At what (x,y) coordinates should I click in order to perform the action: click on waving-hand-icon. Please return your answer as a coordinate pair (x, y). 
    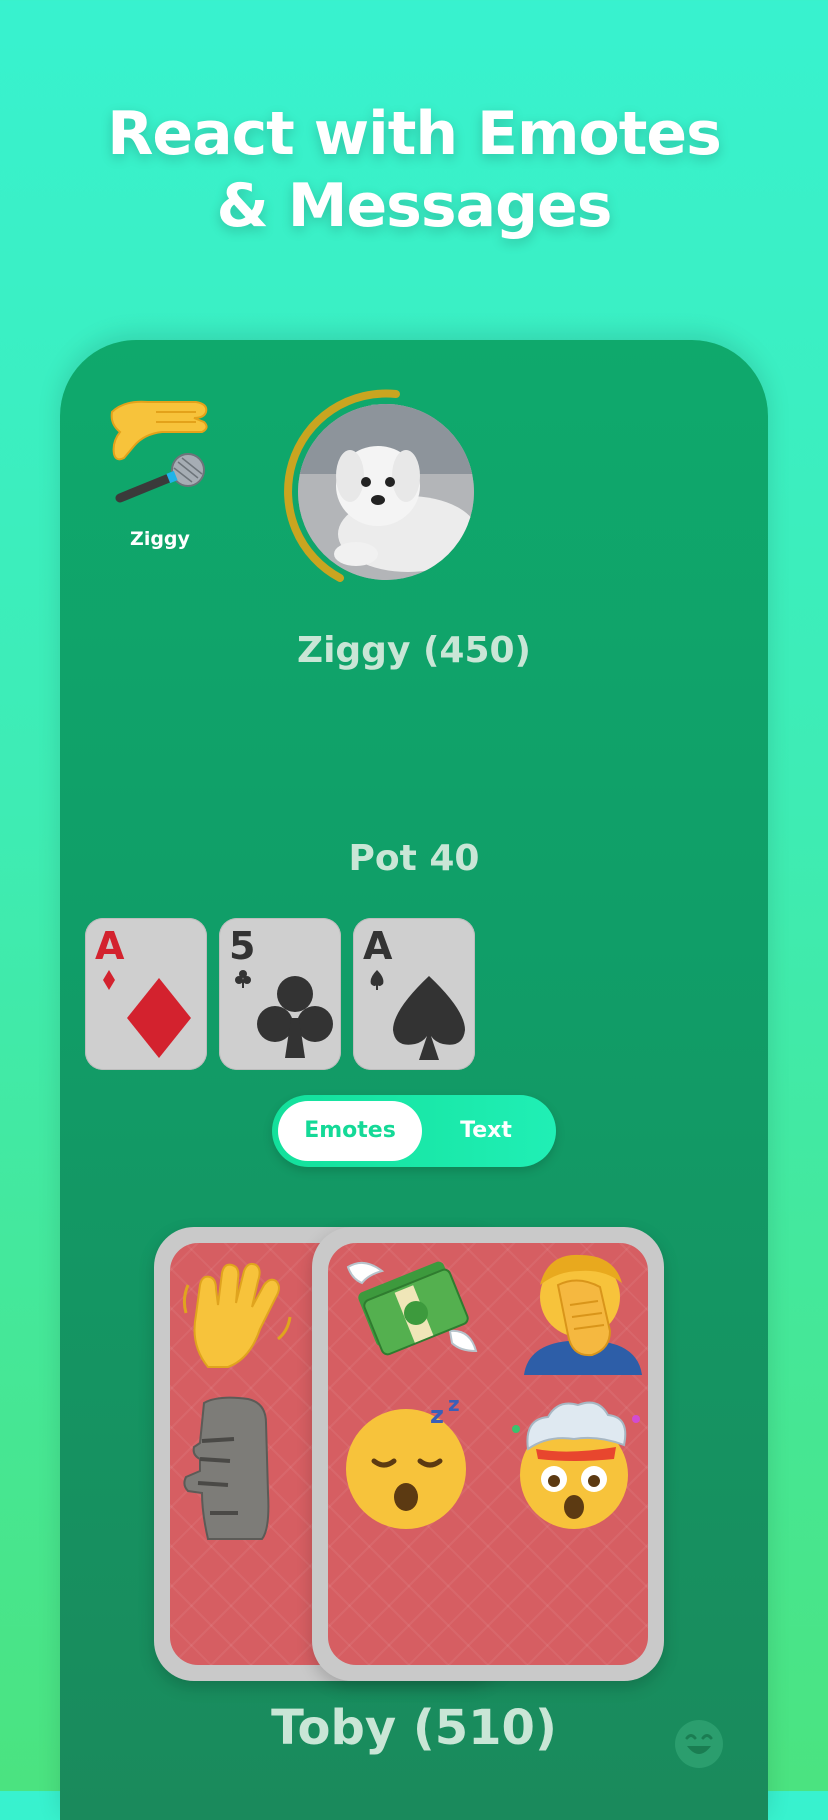
    Looking at the image, I should click on (238, 1315).